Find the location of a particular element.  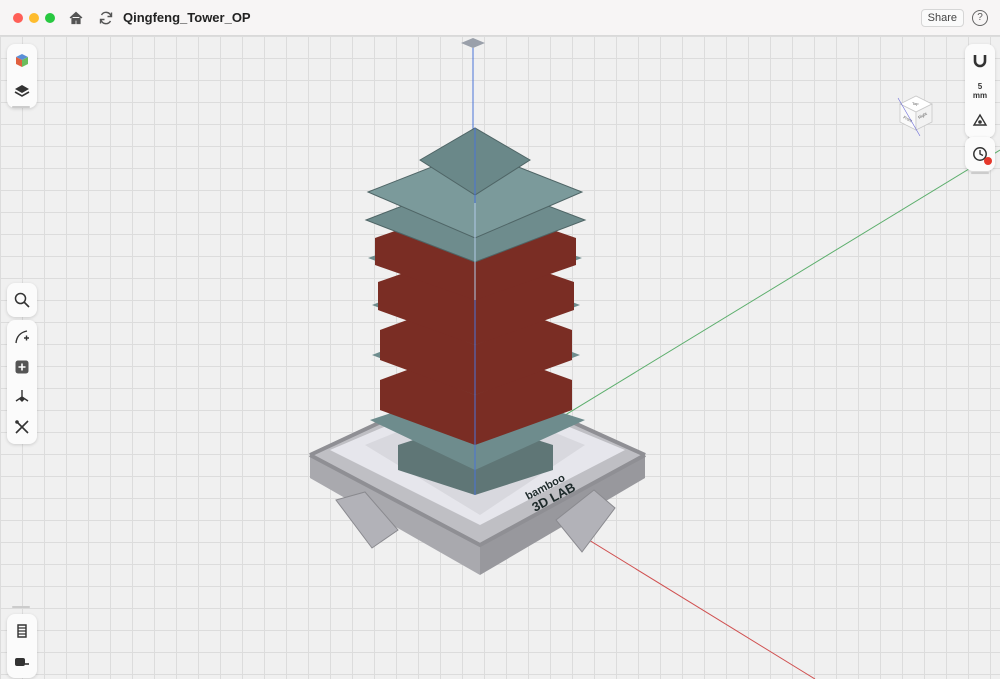

layers-icon is located at coordinates (22, 91).